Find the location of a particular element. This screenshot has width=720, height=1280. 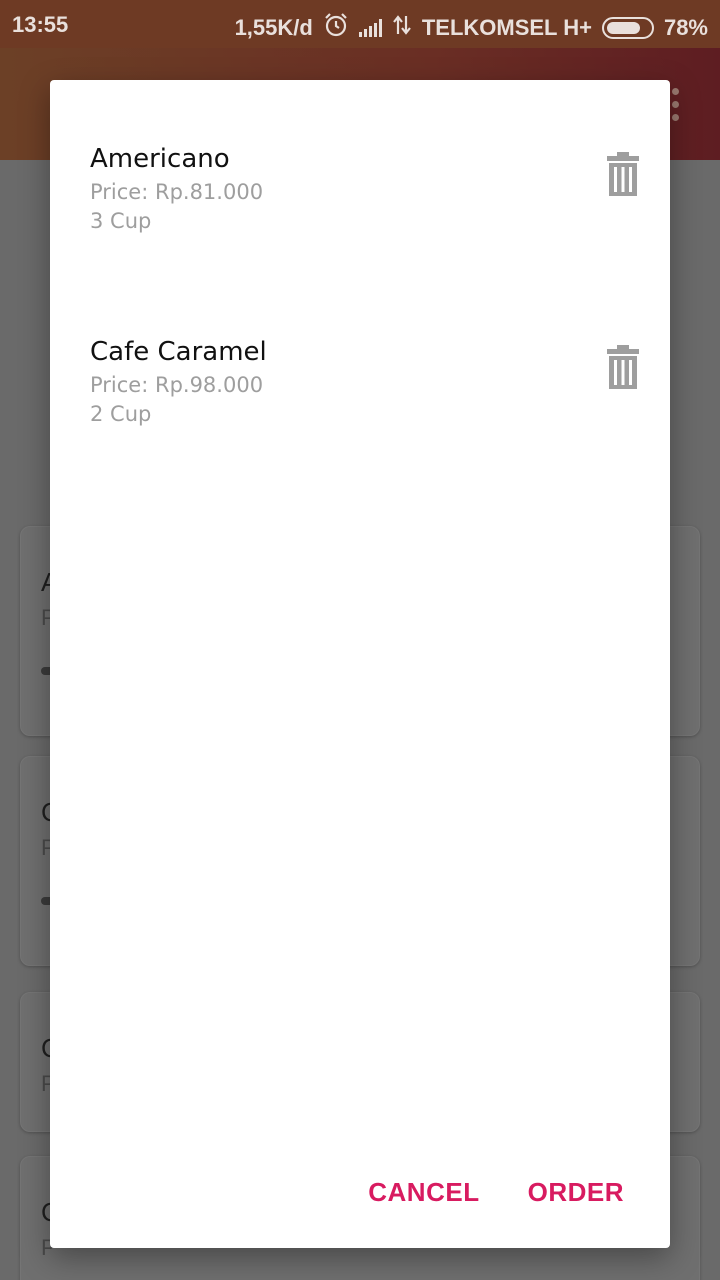

status-right: 1,55K/d TELKOMSEL H+ 78% is located at coordinates (471, 28).